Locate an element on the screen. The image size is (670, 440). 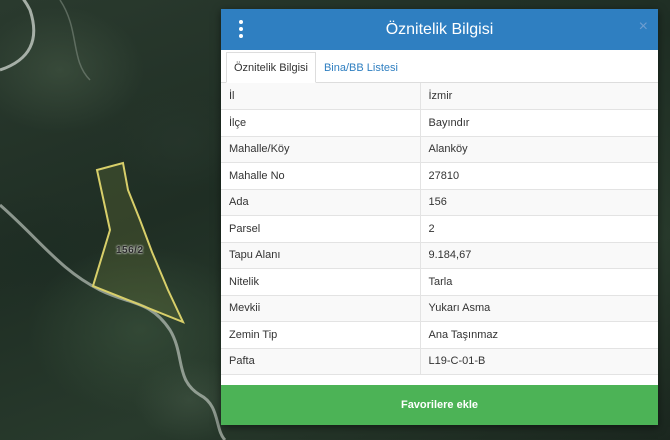
table-row: Zemin Tip Ana Taşınmaz is located at coordinates (439, 335).